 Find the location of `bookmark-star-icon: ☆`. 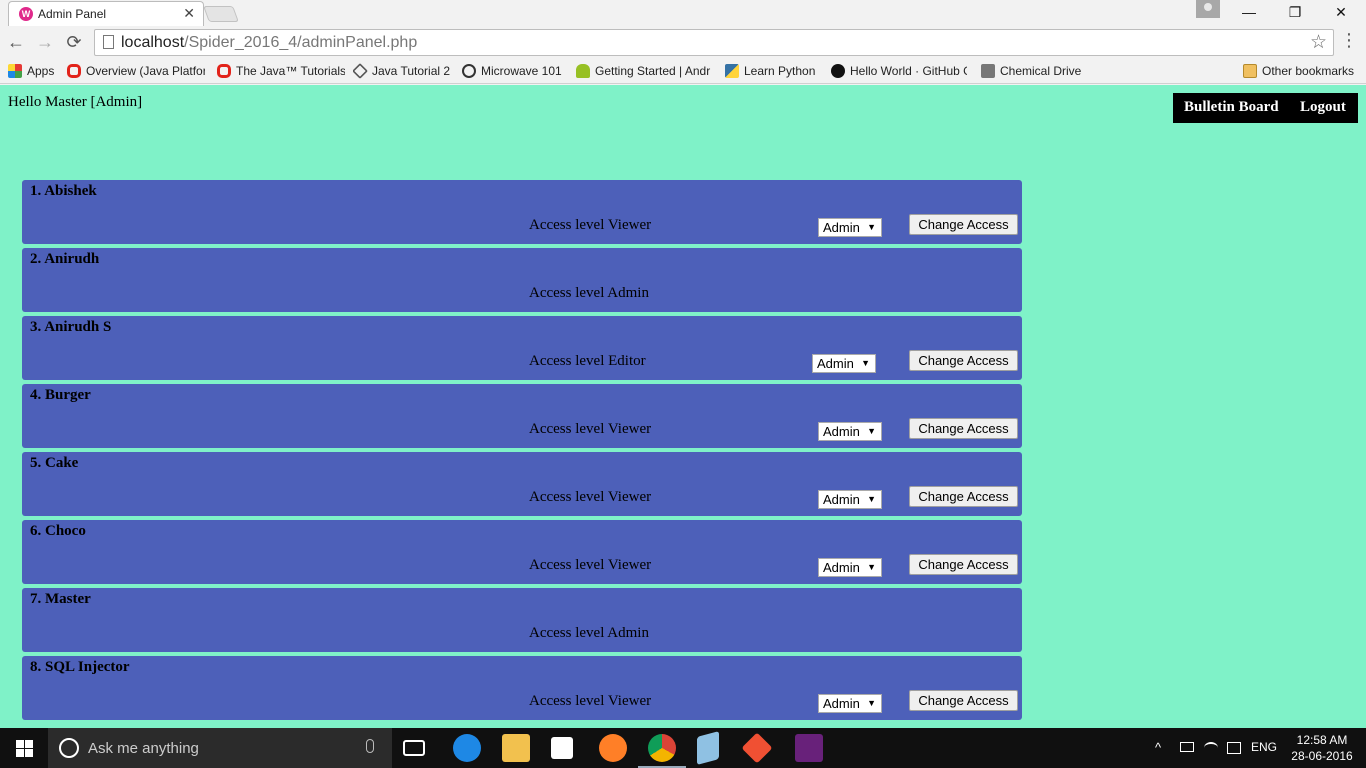

bookmark-star-icon: ☆ is located at coordinates (1318, 42).